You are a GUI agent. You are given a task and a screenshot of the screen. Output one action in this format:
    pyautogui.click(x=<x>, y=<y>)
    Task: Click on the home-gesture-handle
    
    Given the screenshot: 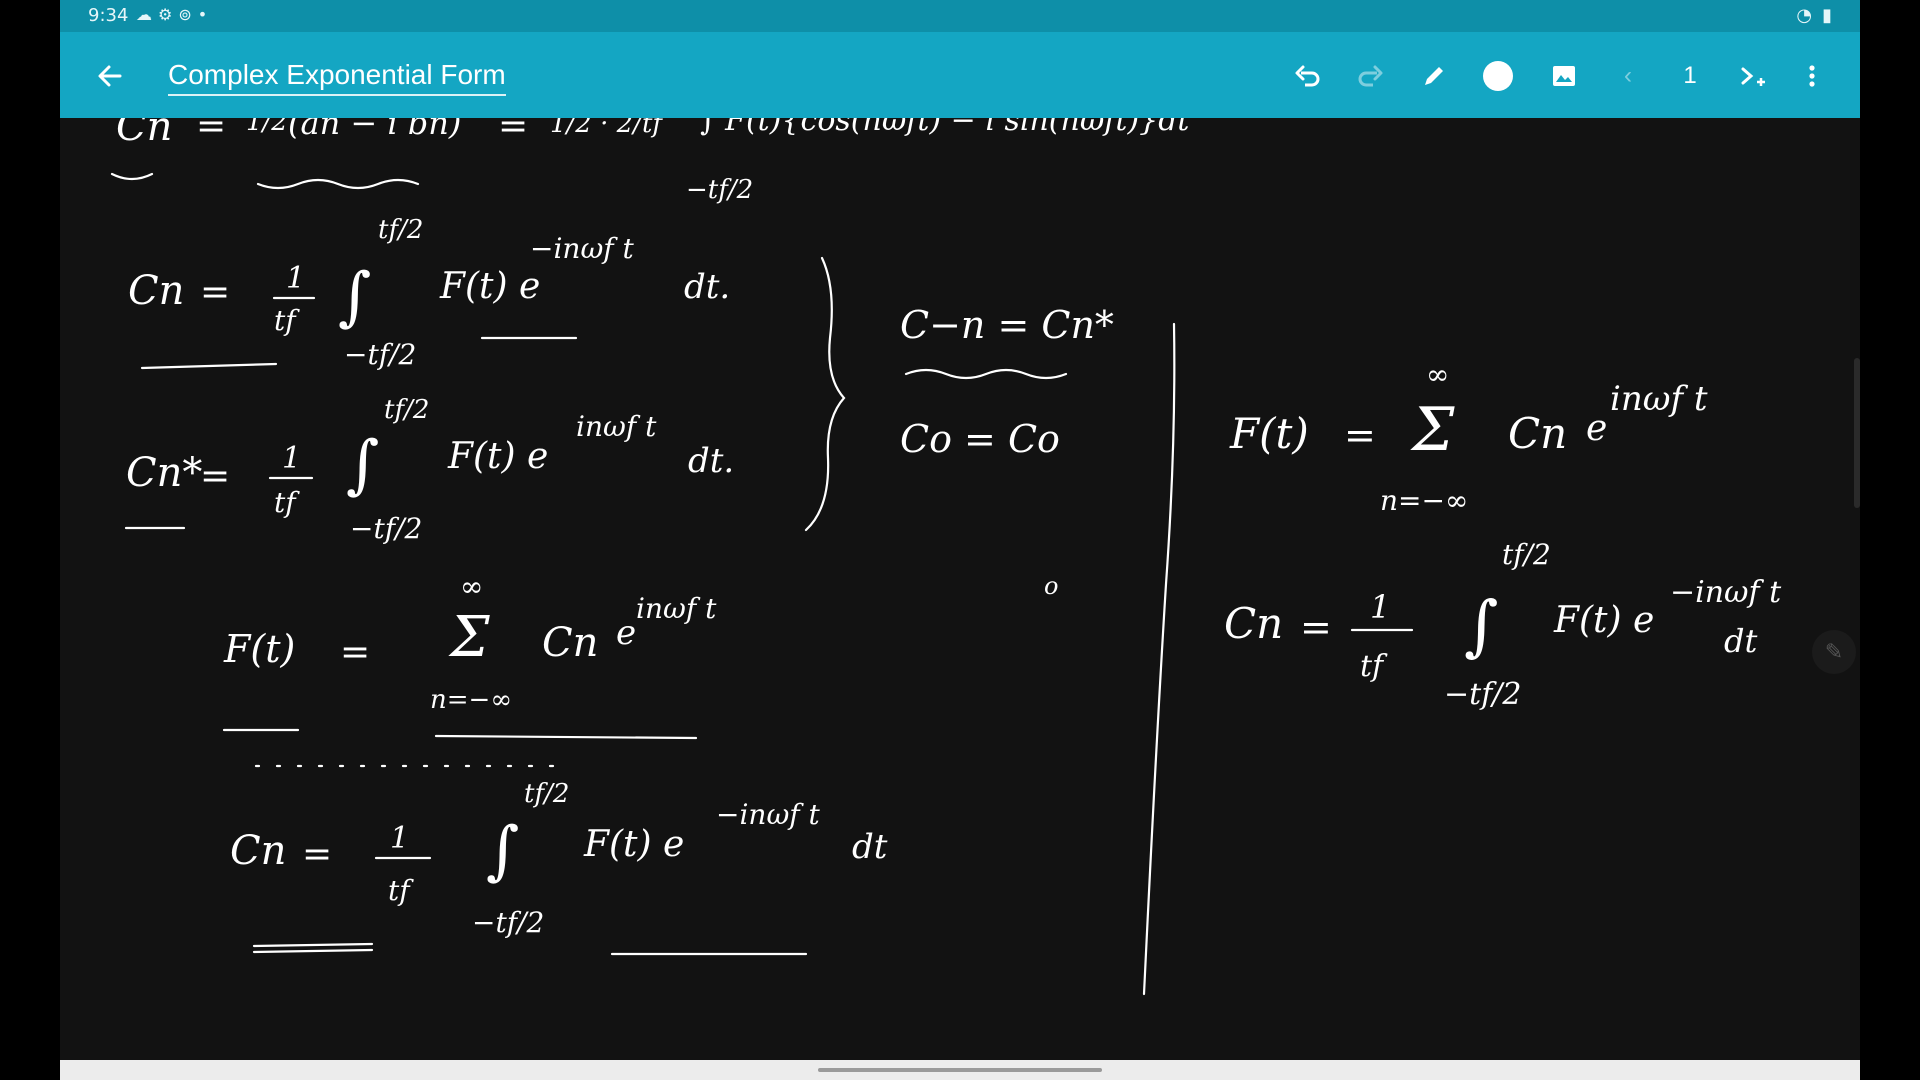 What is the action you would take?
    pyautogui.click(x=960, y=1070)
    